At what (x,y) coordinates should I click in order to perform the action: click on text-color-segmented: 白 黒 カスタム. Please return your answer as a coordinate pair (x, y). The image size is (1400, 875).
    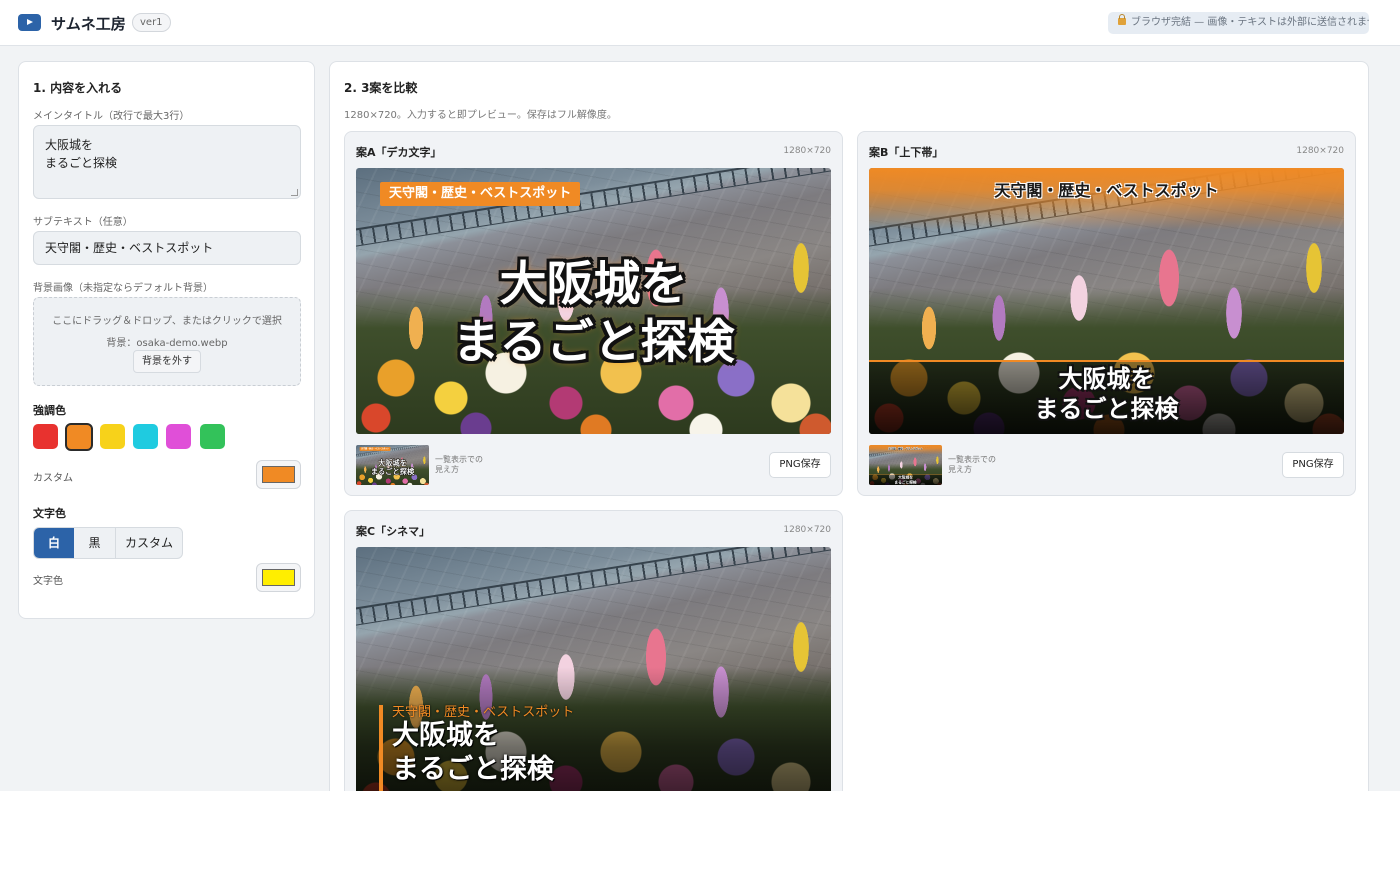
    Looking at the image, I should click on (108, 543).